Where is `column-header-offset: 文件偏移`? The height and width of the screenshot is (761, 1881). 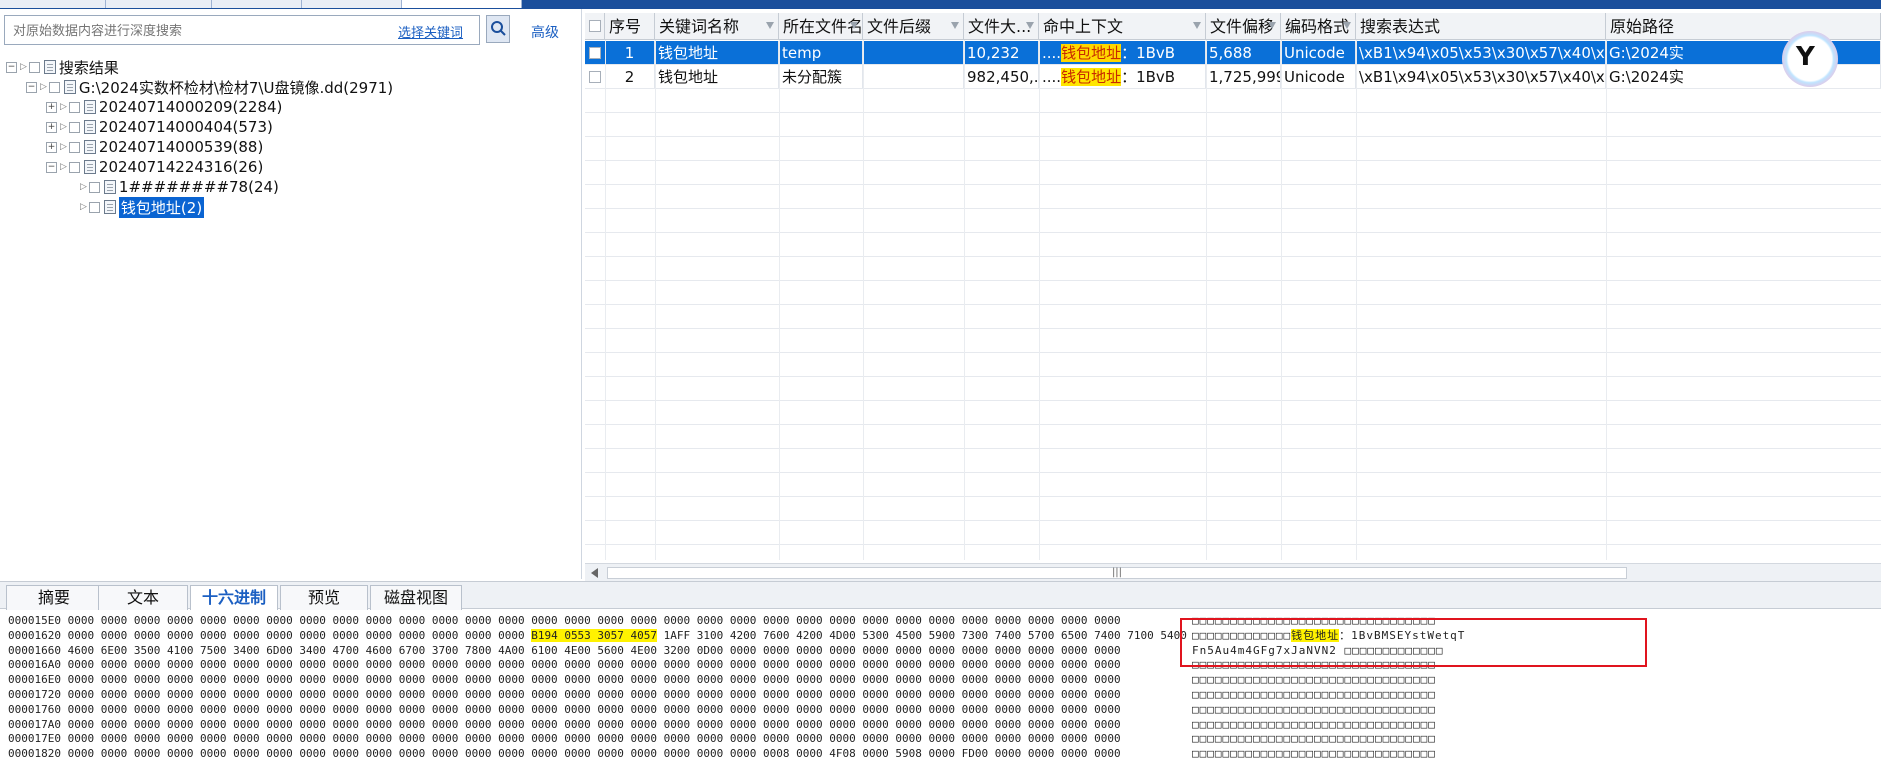
column-header-offset: 文件偏移 is located at coordinates (1243, 26).